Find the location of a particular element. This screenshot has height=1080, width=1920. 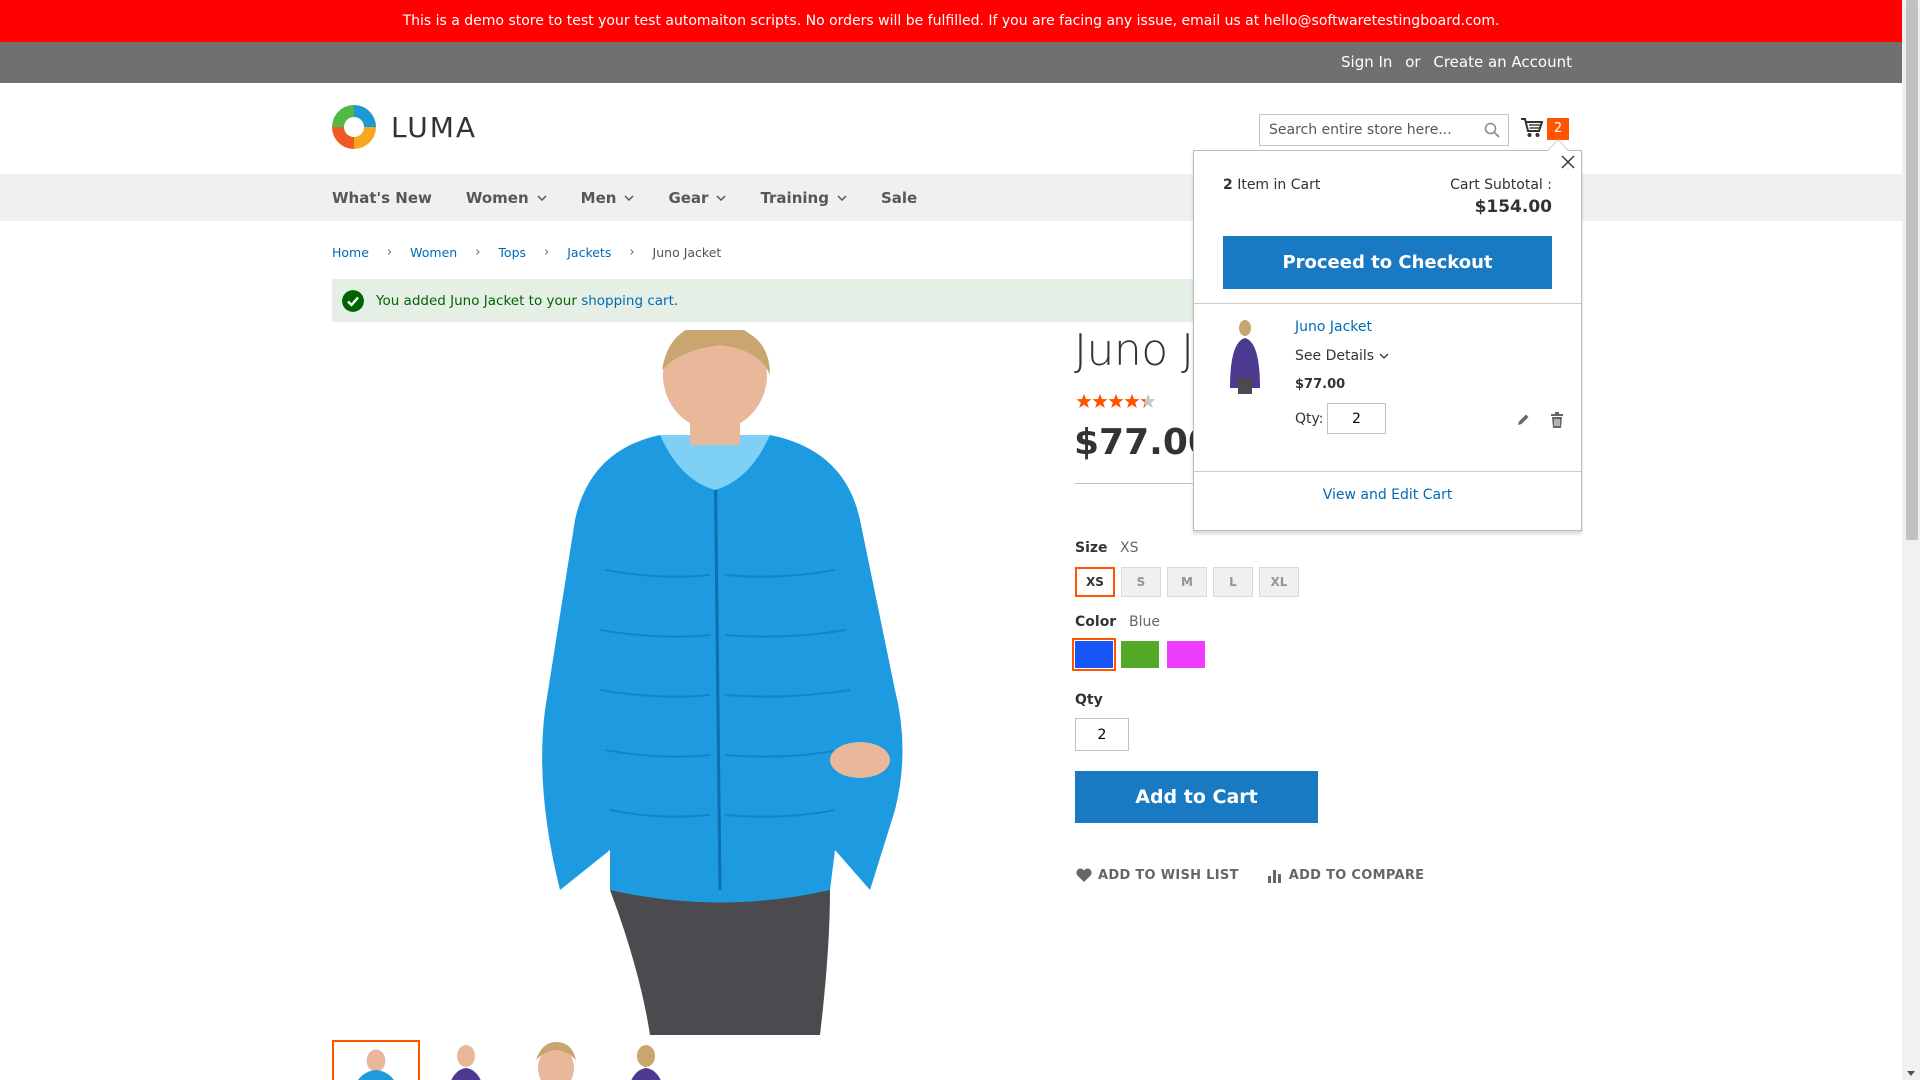

cart-count-badge: 2 is located at coordinates (1558, 129).